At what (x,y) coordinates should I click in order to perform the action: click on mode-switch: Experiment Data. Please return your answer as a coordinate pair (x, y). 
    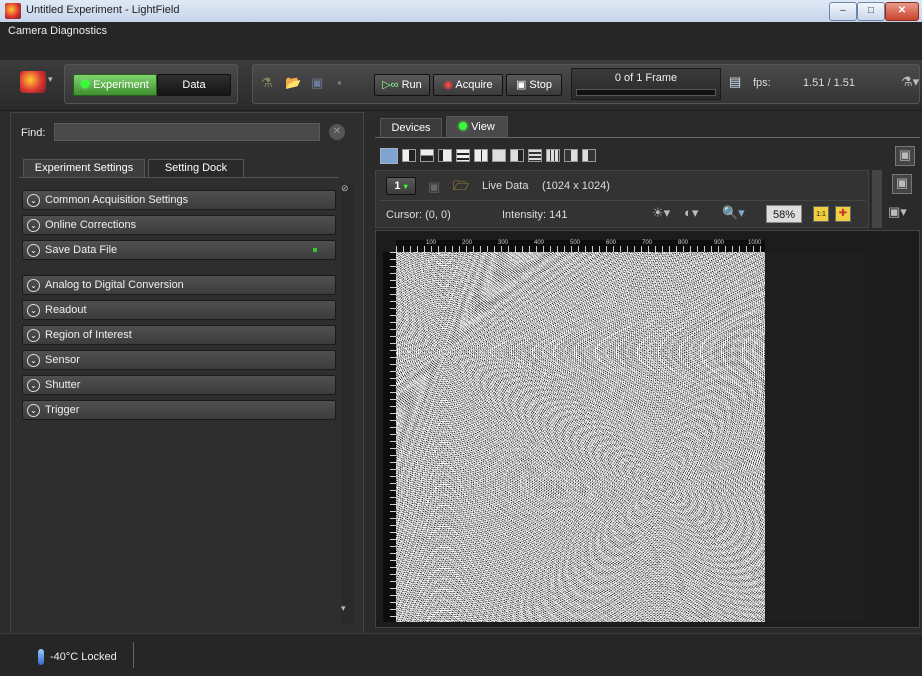
    Looking at the image, I should click on (151, 84).